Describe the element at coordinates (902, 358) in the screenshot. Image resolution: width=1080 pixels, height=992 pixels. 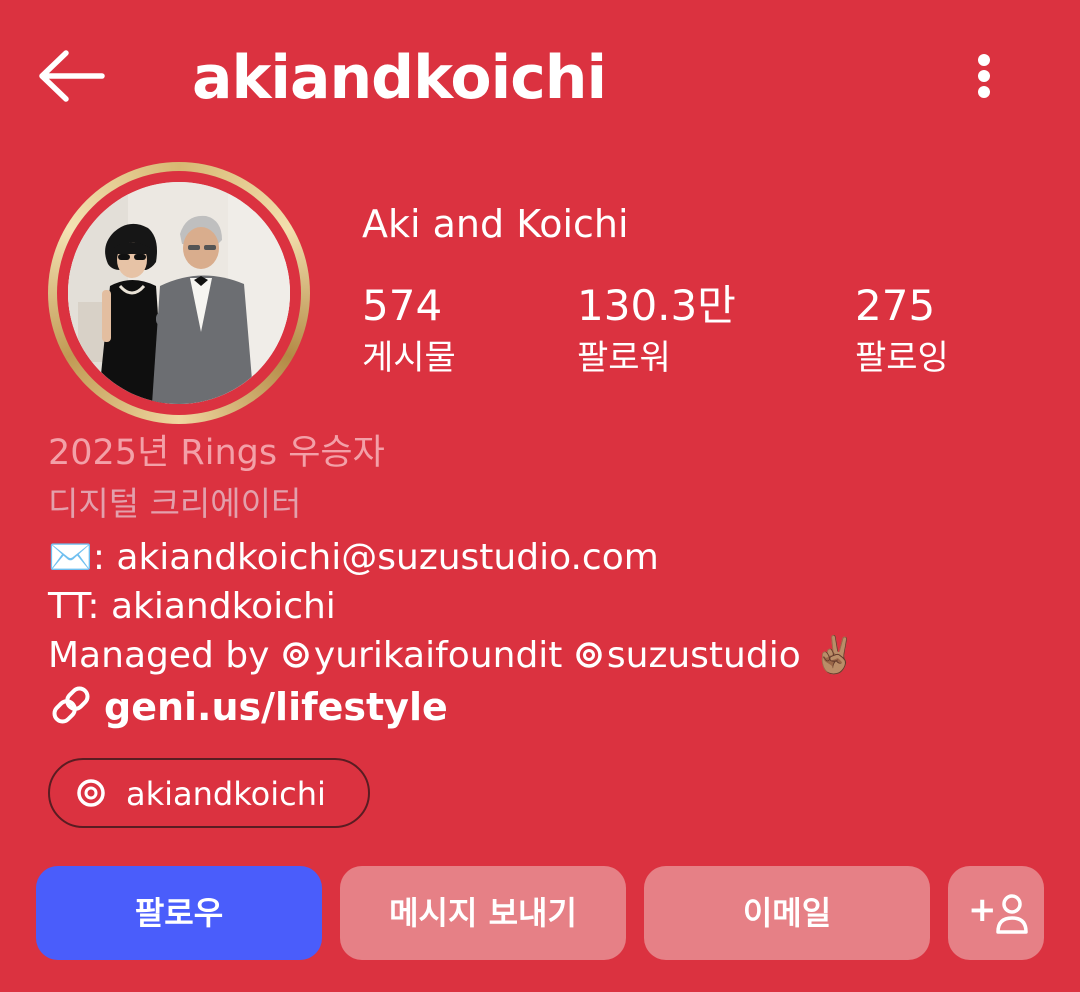
I see `stat-following-label: 팔로잉` at that location.